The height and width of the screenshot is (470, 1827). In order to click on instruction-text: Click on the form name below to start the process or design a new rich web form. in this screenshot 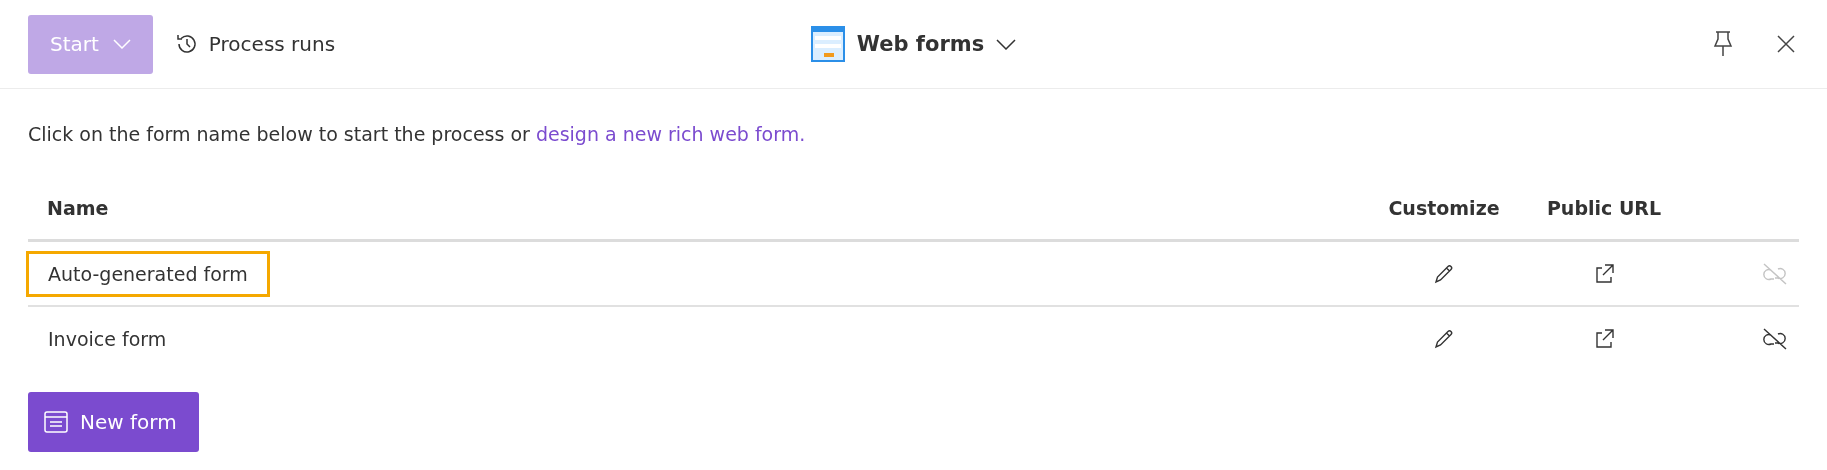, I will do `click(417, 134)`.